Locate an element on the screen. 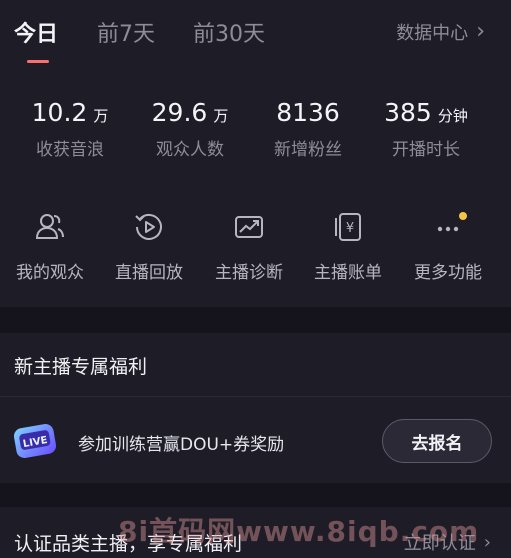  tool-label: 主播账单 is located at coordinates (348, 273).